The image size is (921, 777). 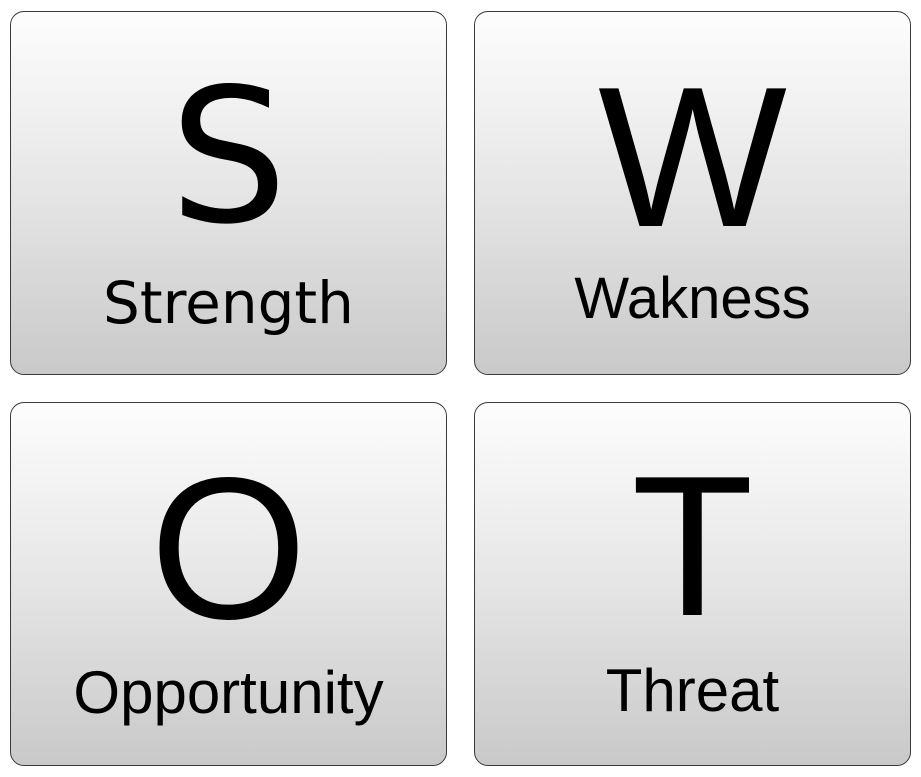 I want to click on strength-label: Strength, so click(x=228, y=303).